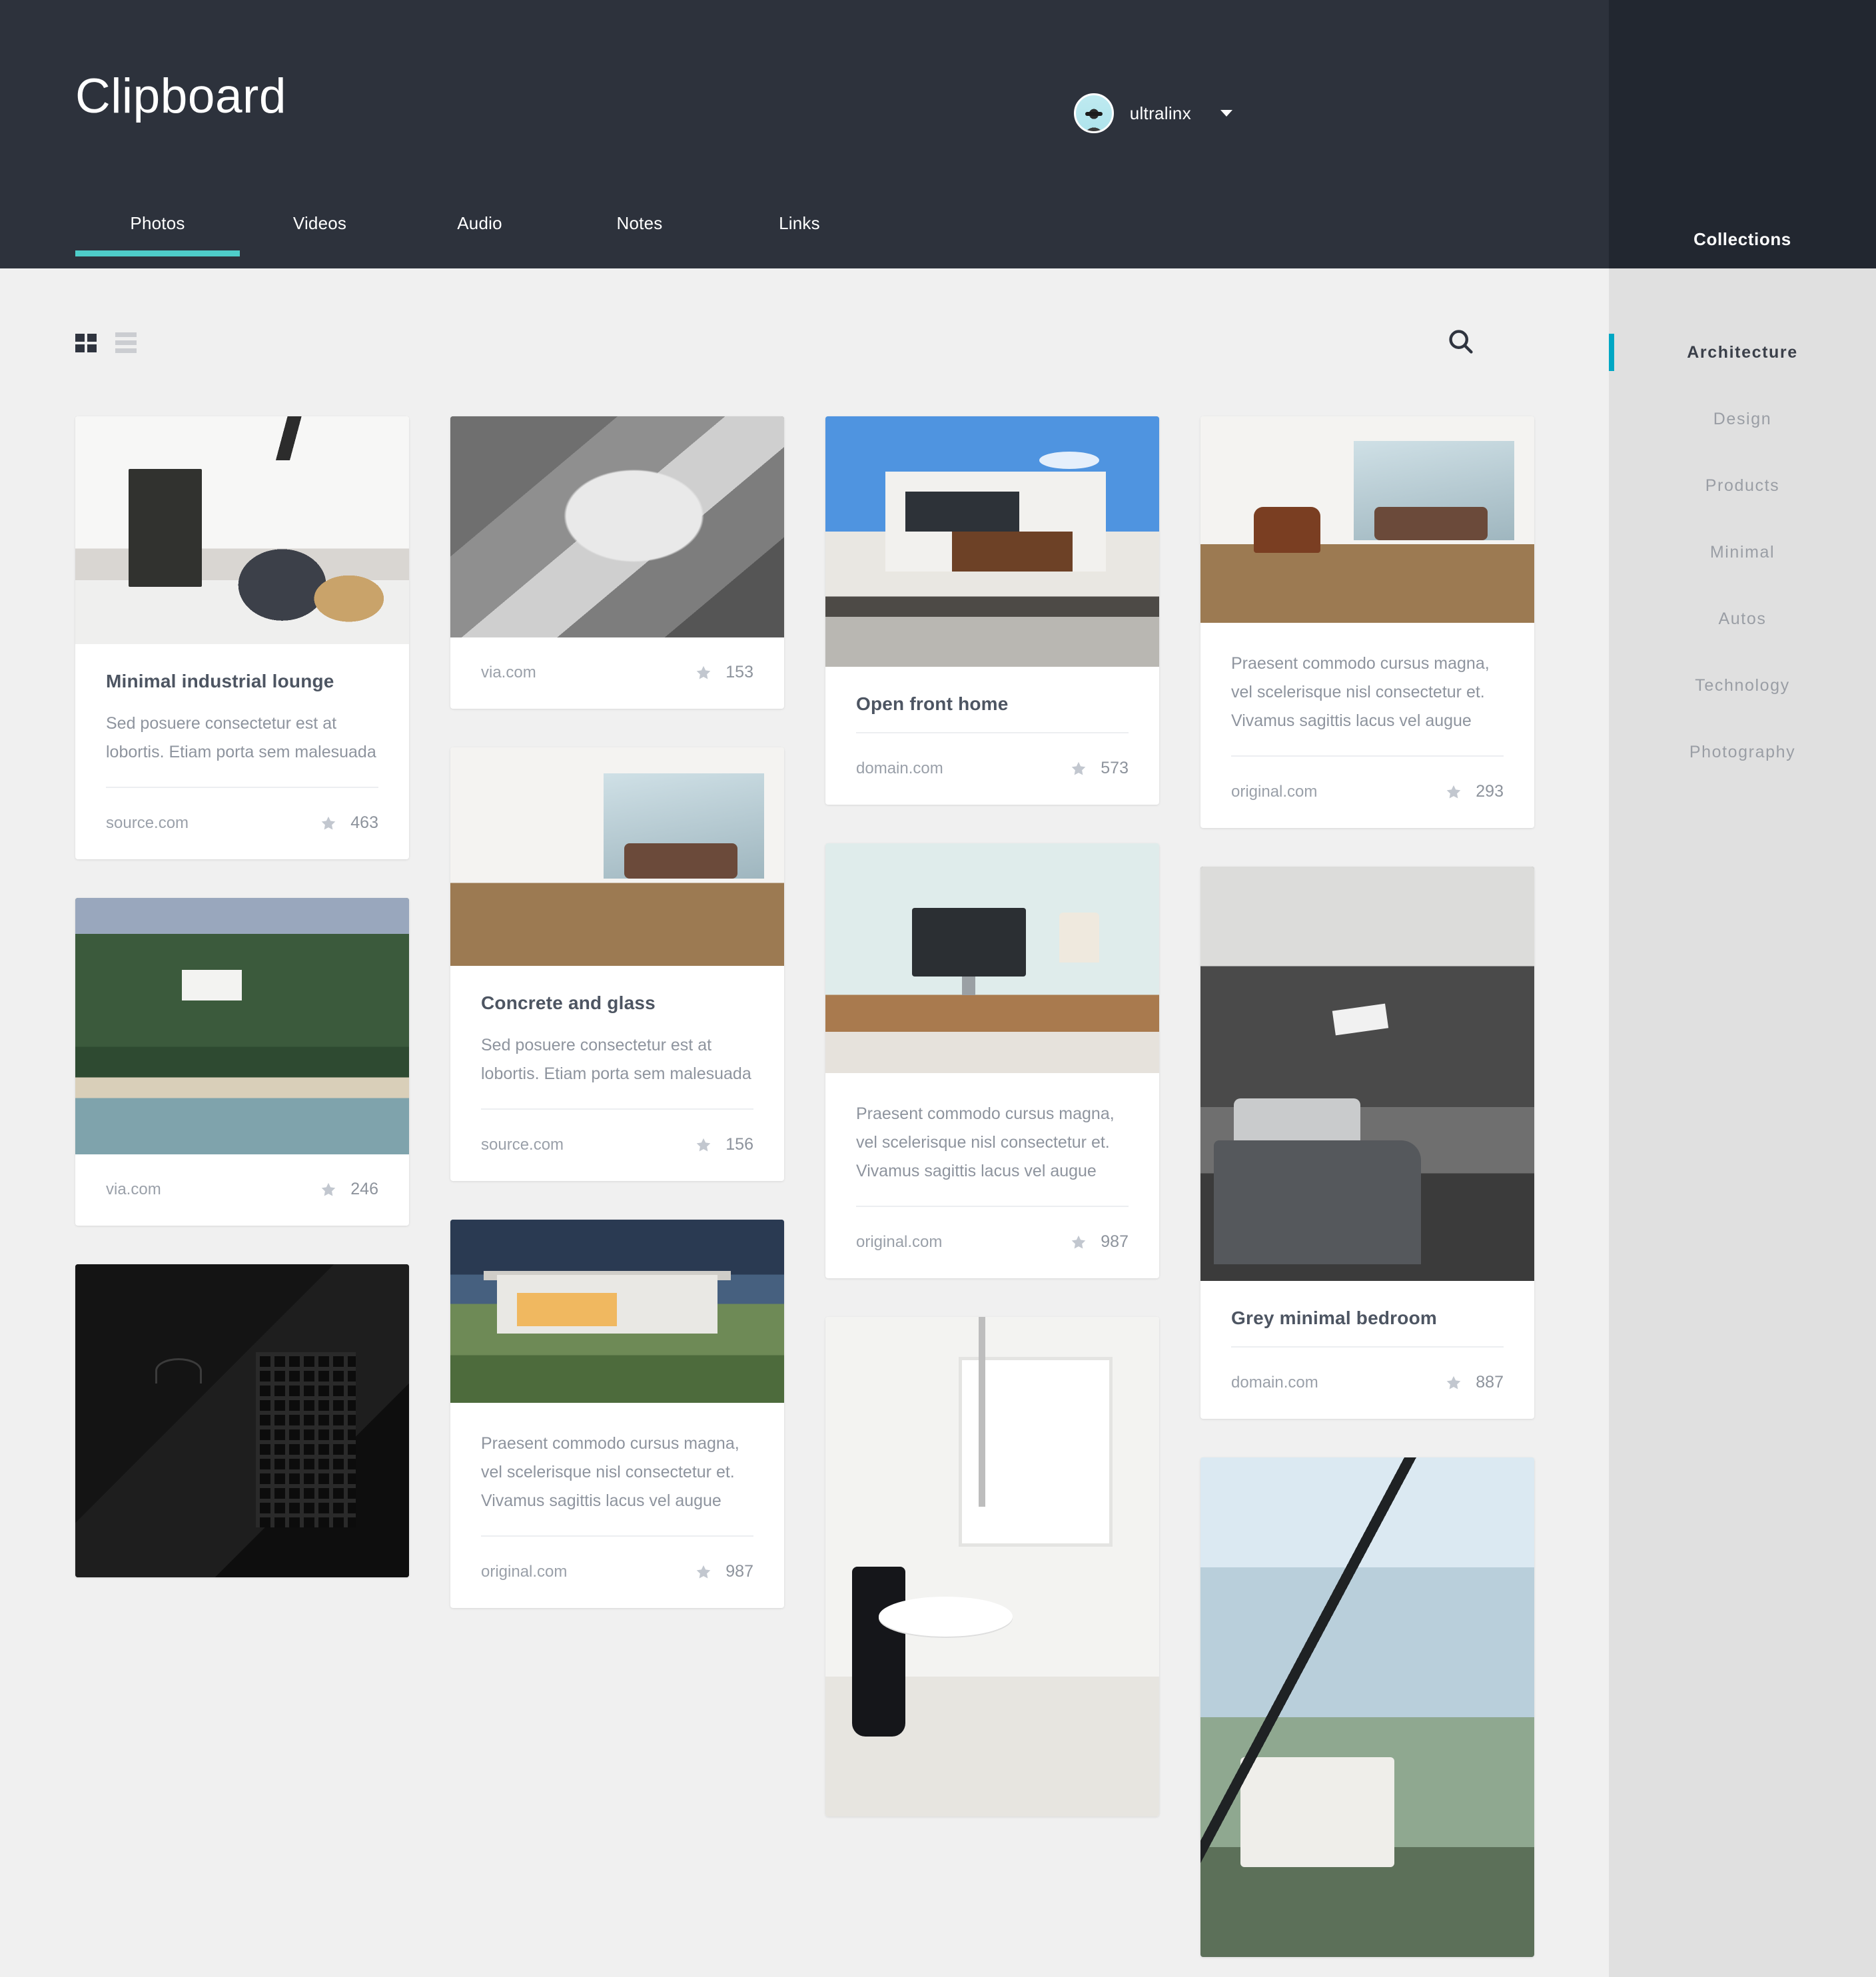  What do you see at coordinates (617, 1145) in the screenshot?
I see `card-footer: source.com 156` at bounding box center [617, 1145].